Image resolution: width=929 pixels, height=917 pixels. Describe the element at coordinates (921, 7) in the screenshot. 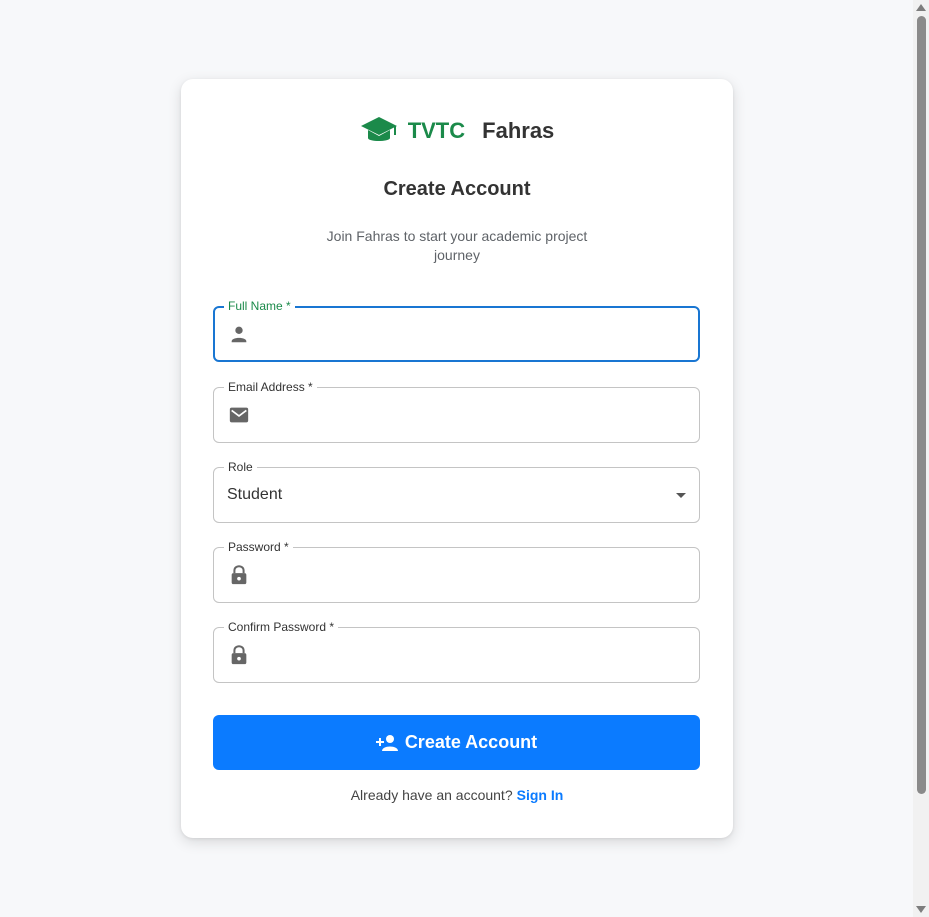

I see `scroll-up-arrow-icon` at that location.